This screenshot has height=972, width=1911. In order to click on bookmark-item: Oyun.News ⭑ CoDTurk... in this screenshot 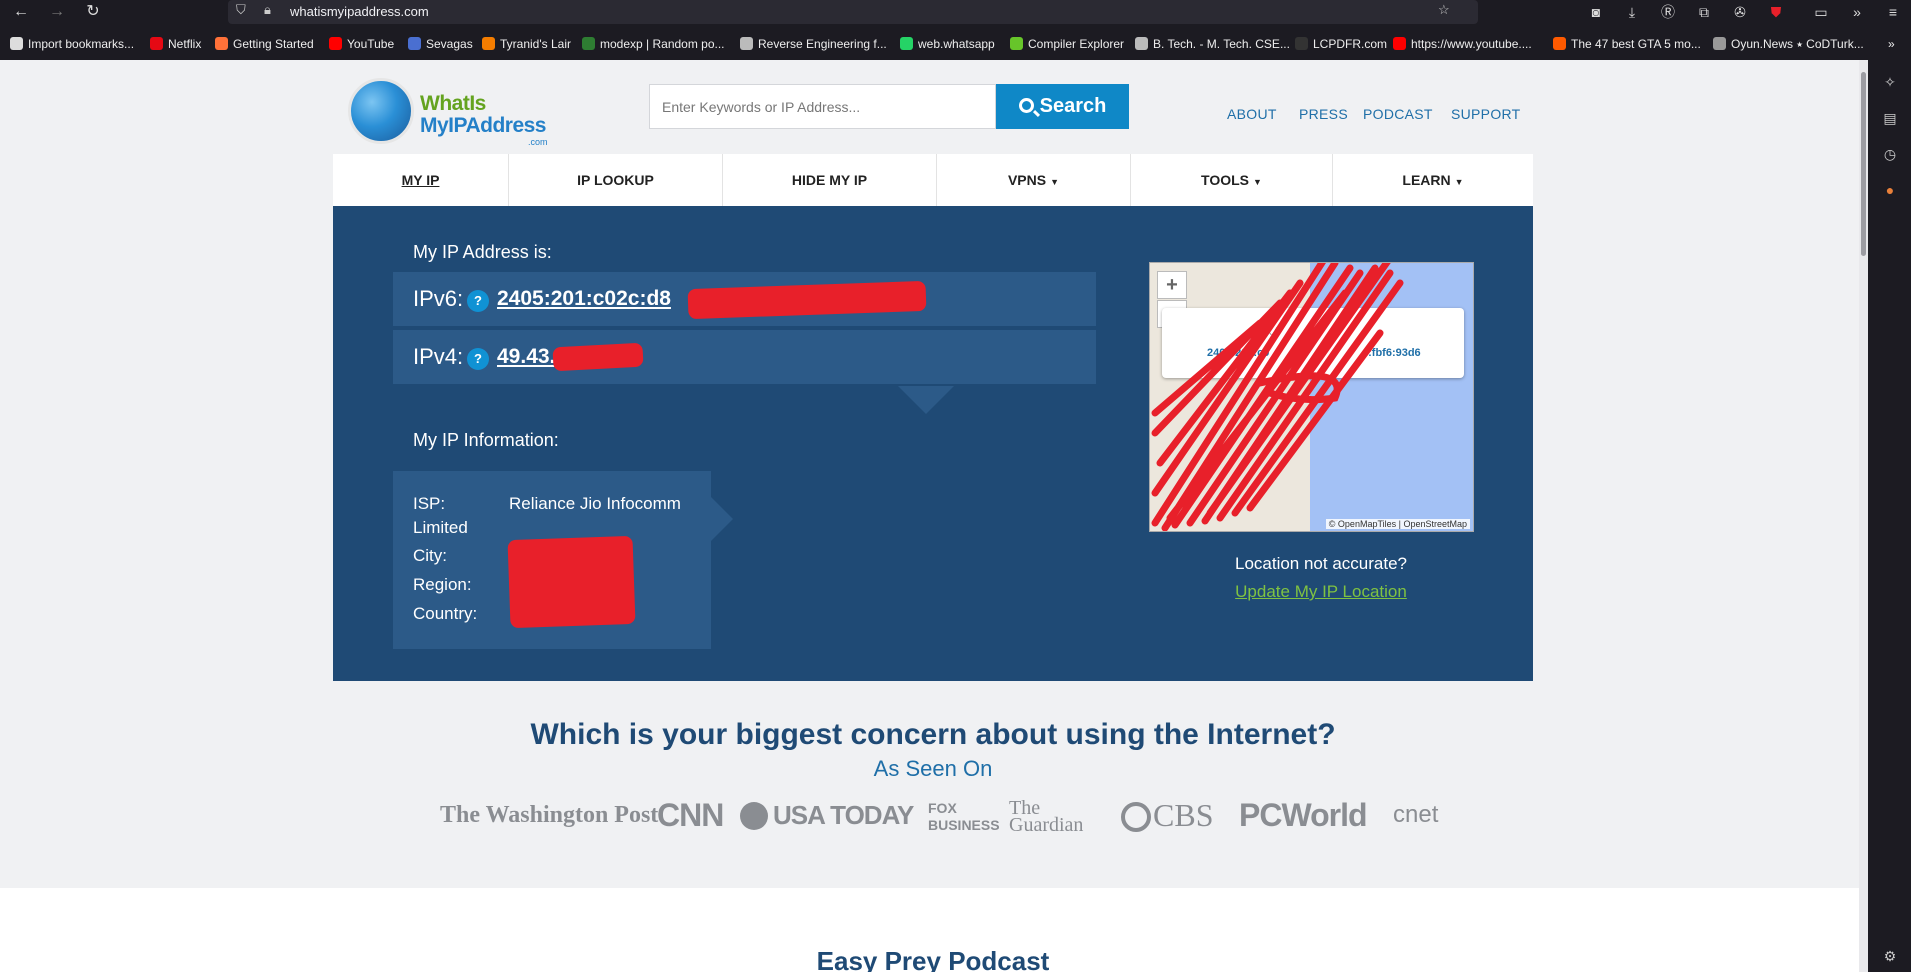, I will do `click(1788, 44)`.